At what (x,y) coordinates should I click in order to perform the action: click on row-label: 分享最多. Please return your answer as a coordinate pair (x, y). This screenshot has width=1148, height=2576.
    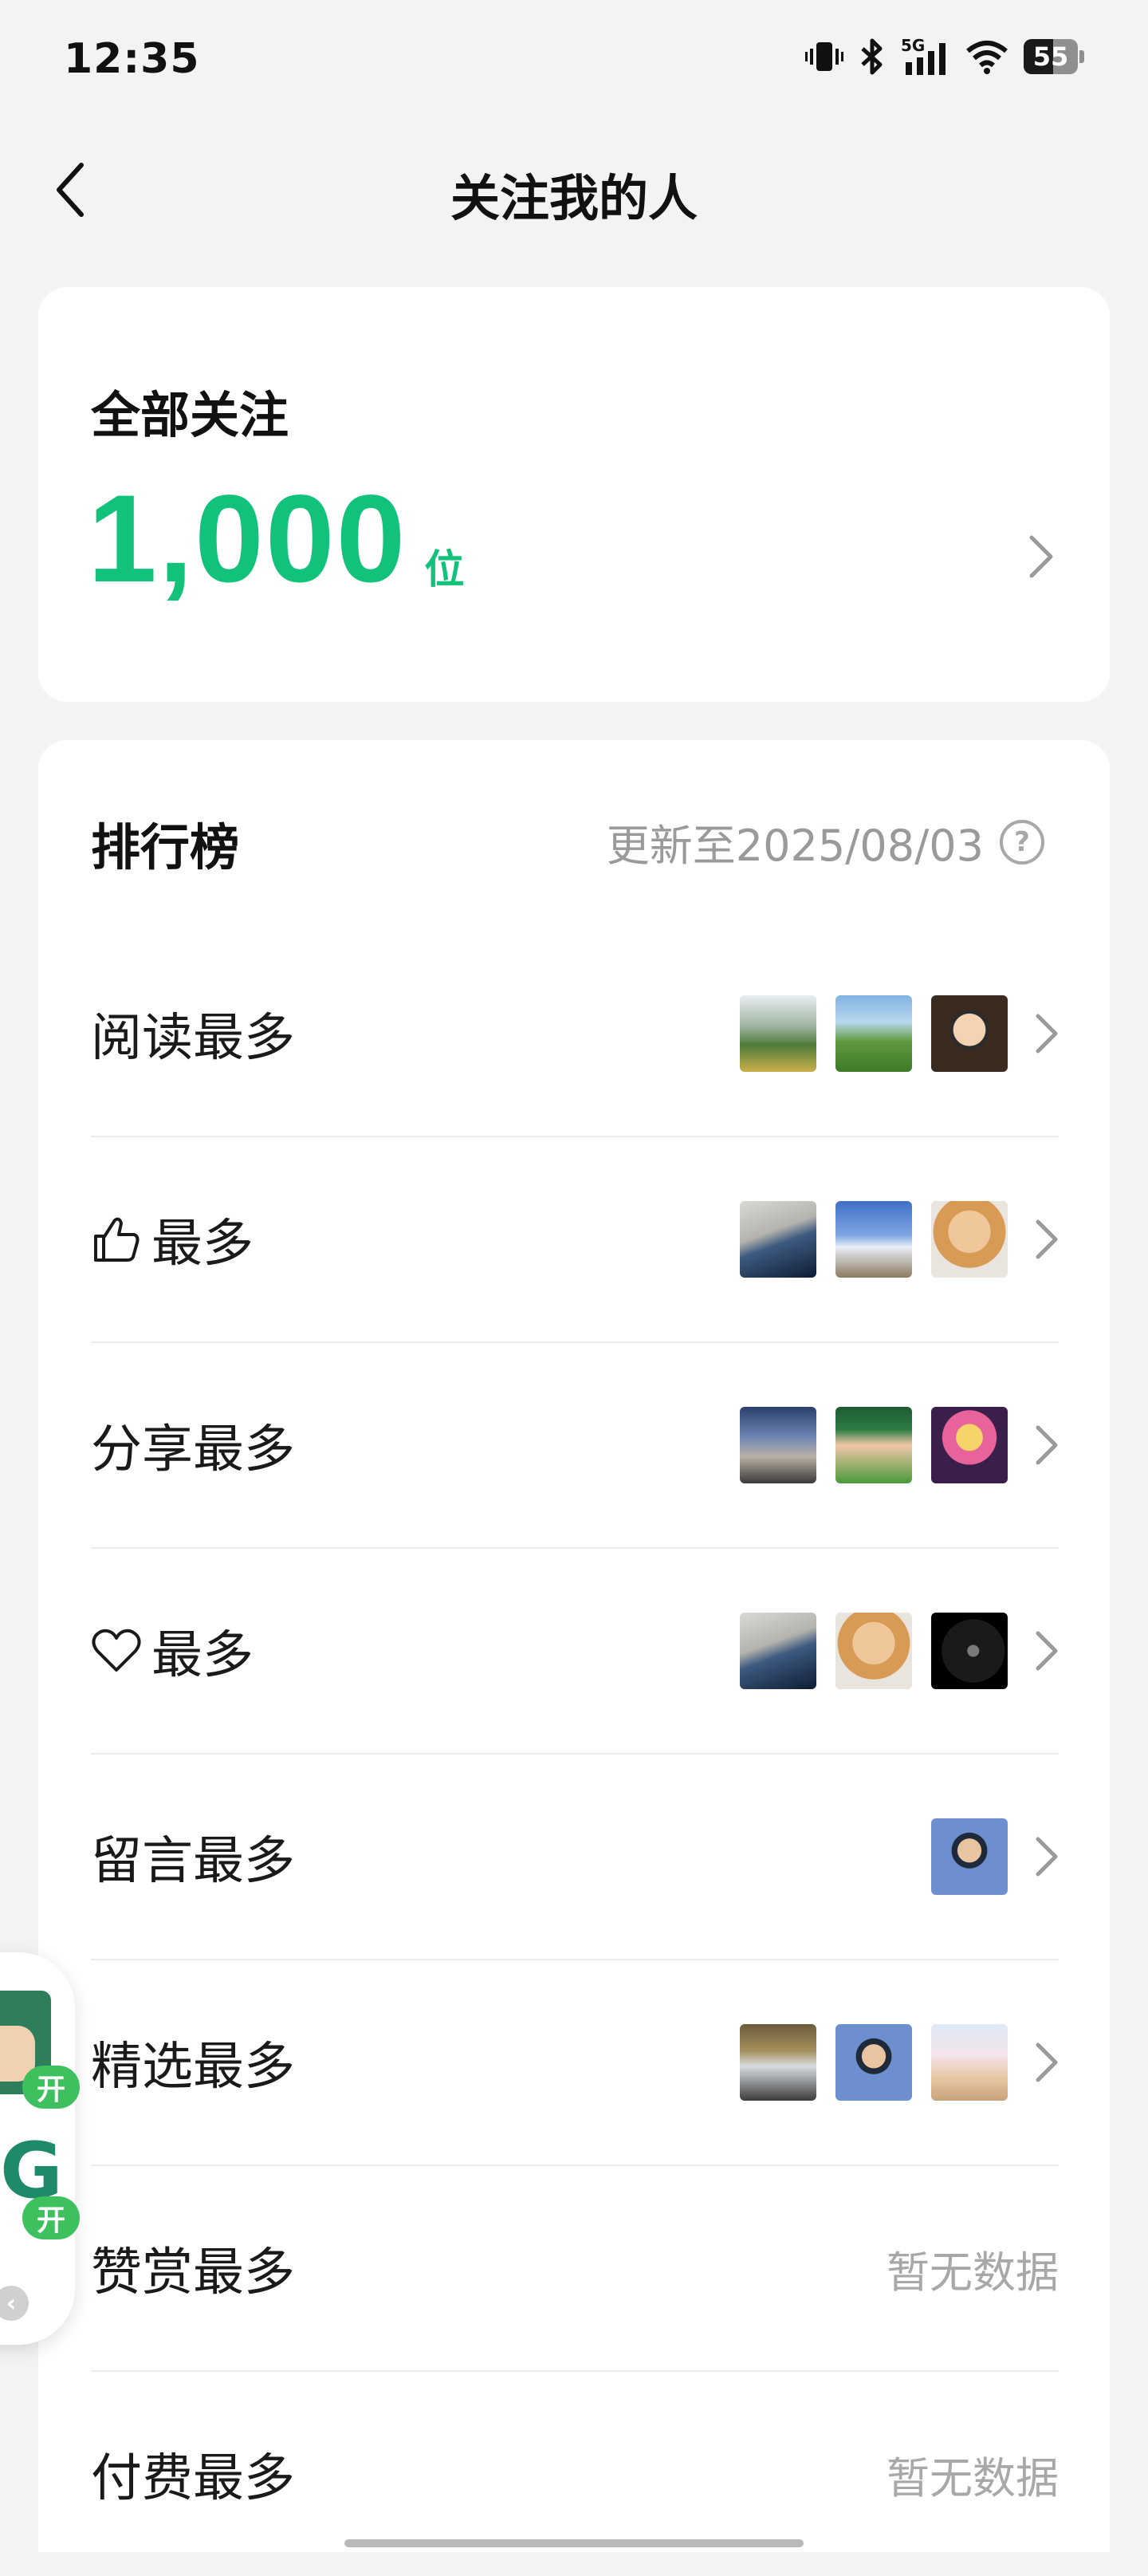
    Looking at the image, I should click on (193, 1445).